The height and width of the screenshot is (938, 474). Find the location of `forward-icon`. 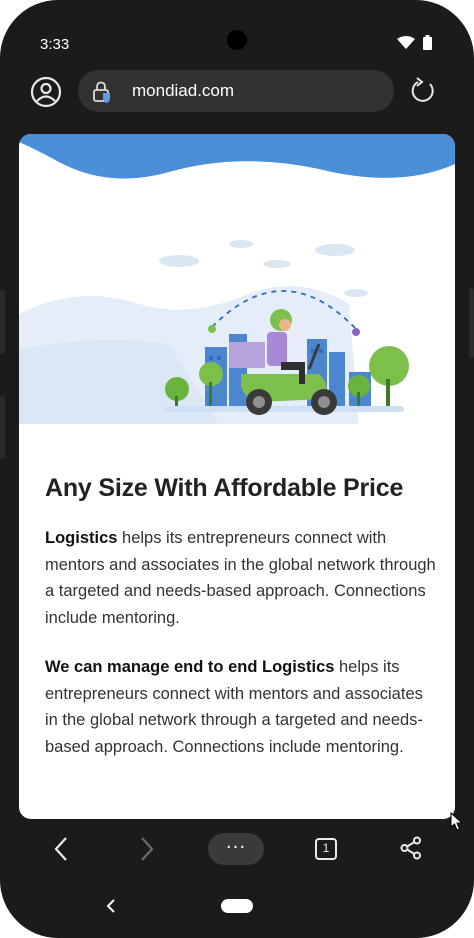

forward-icon is located at coordinates (147, 849).